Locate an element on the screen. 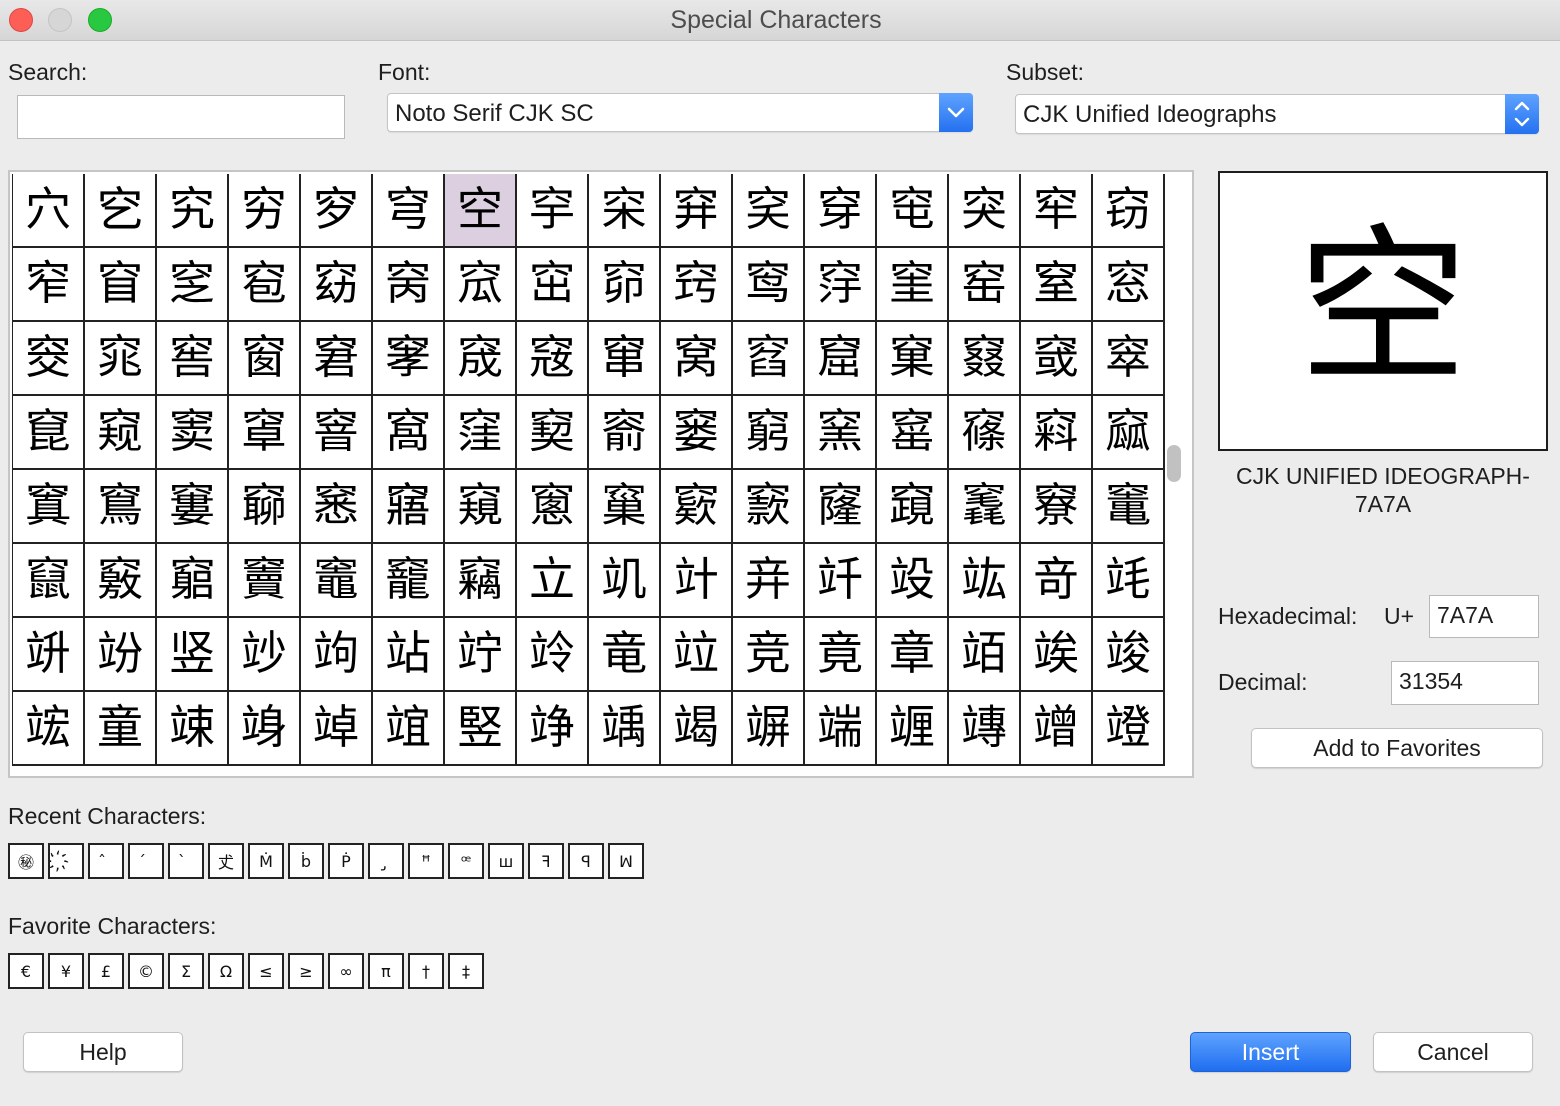  character-cell: 窕 is located at coordinates (121, 359).